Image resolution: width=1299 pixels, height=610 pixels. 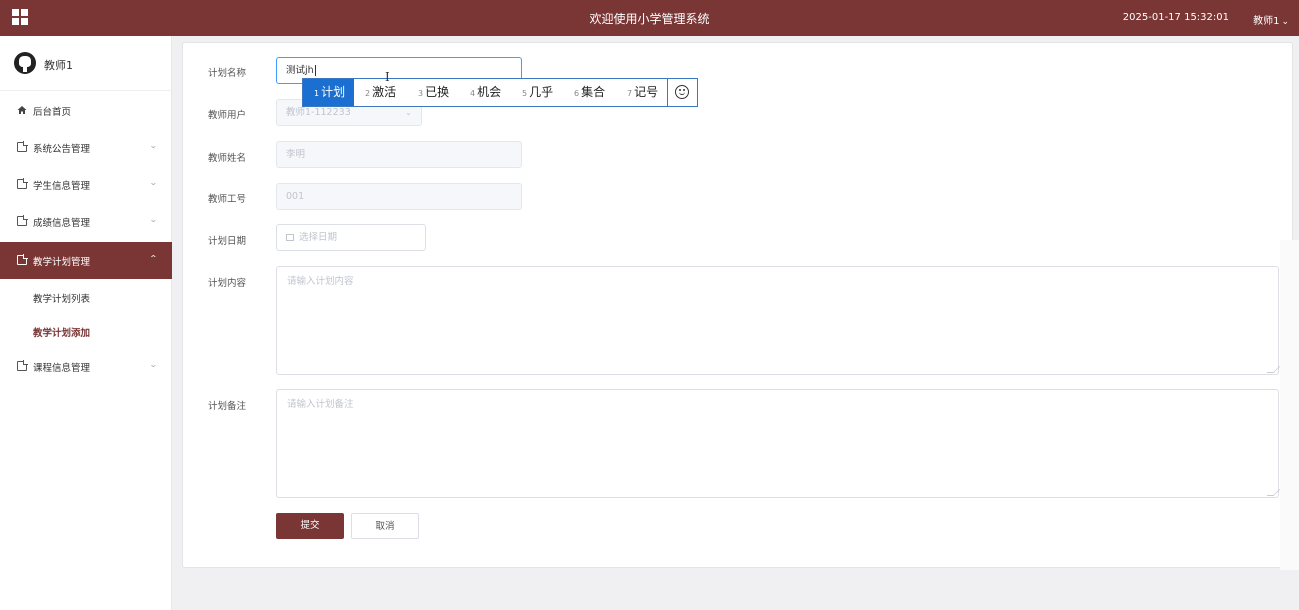 I want to click on sidebar-subitem-plan-list: 教学计划列表, so click(x=86, y=297).